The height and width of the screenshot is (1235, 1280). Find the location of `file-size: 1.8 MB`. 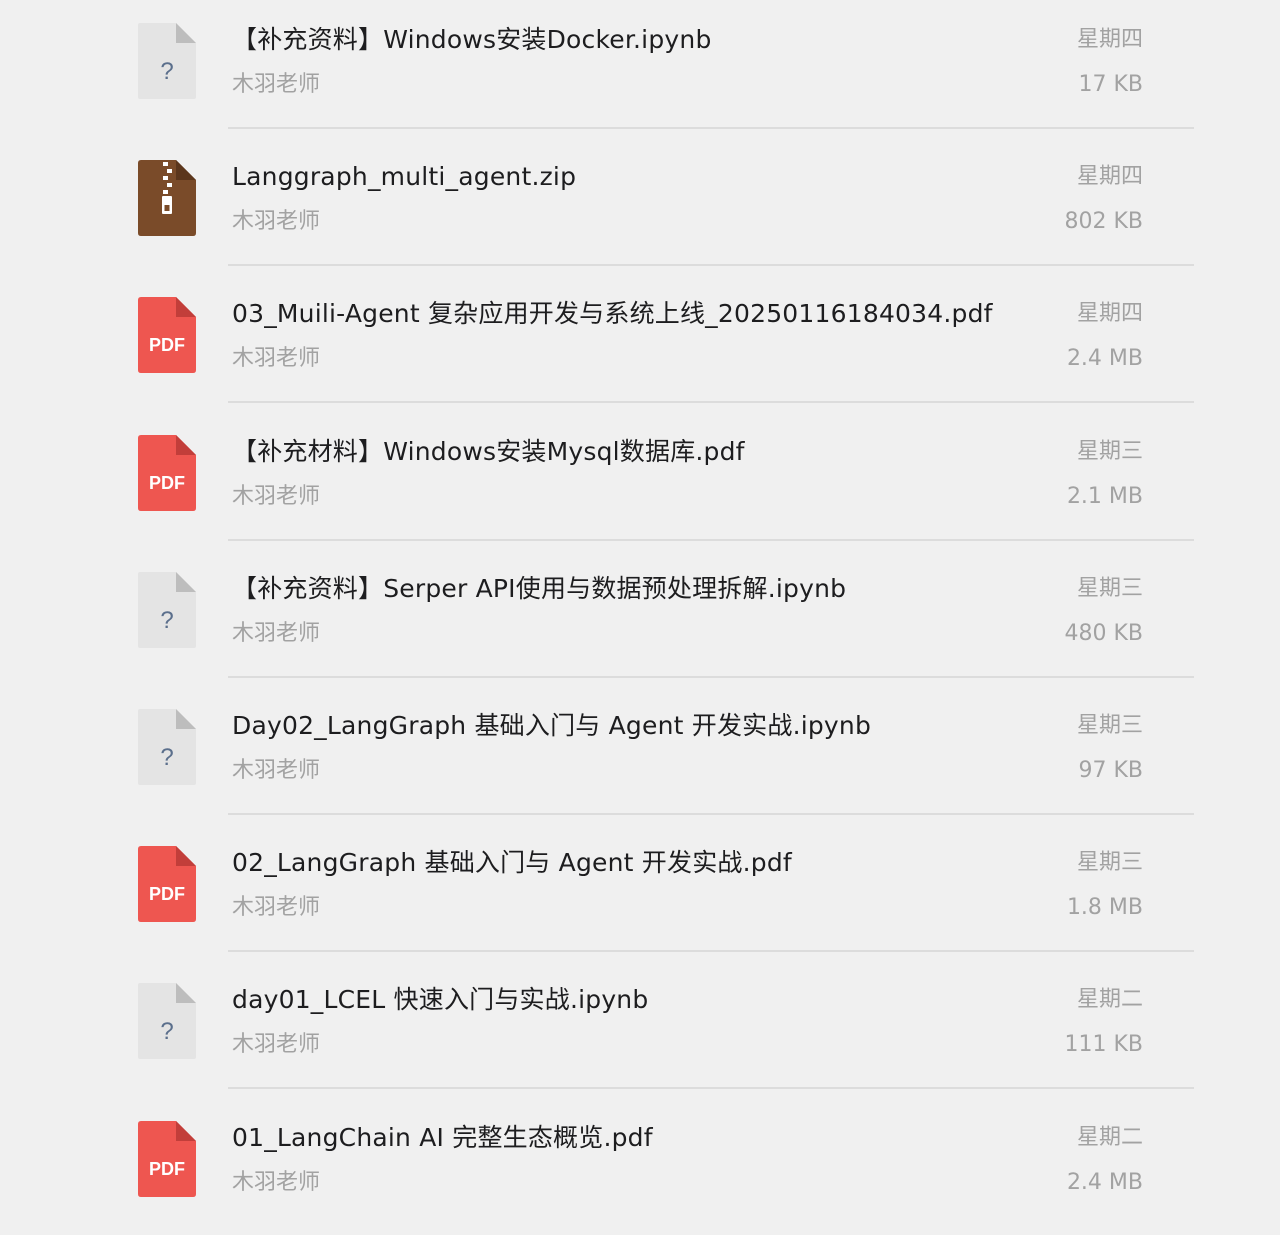

file-size: 1.8 MB is located at coordinates (1104, 908).